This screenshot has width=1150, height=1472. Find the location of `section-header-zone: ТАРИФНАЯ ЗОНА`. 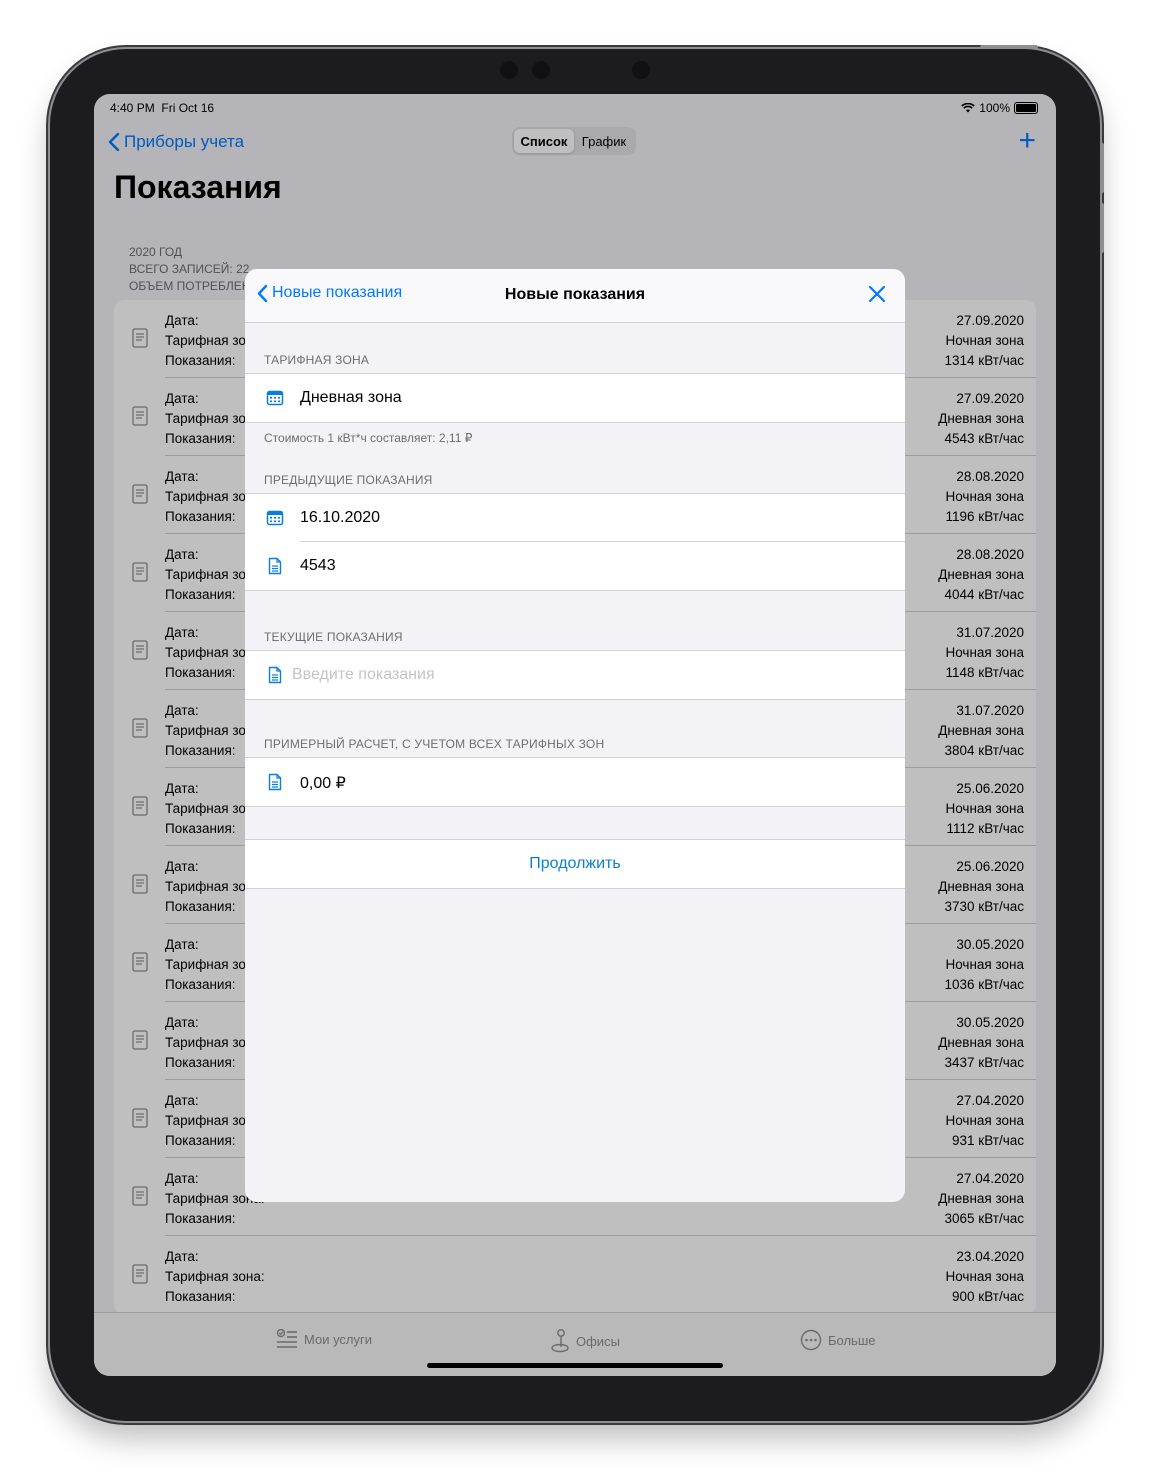

section-header-zone: ТАРИФНАЯ ЗОНА is located at coordinates (317, 360).